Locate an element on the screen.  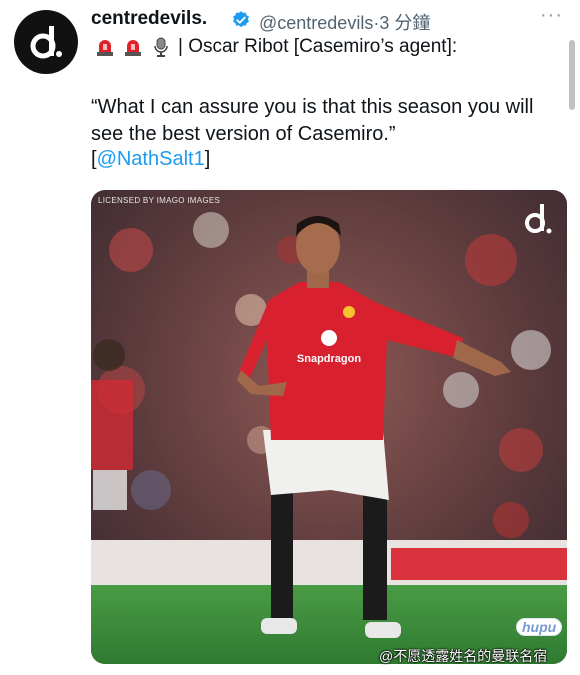
mention-line: [@NathSalt1] is located at coordinates (150, 159).